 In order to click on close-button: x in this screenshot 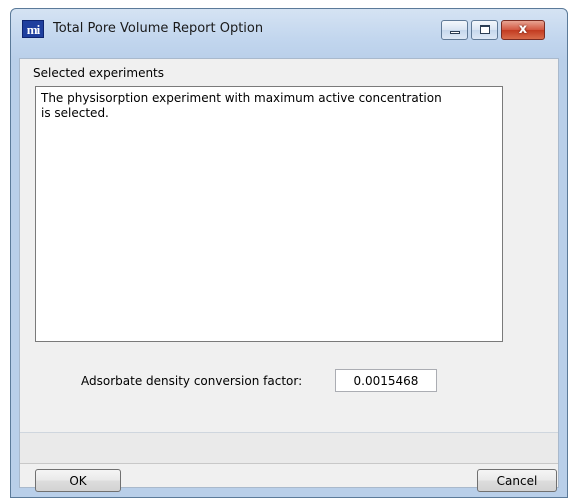, I will do `click(523, 30)`.